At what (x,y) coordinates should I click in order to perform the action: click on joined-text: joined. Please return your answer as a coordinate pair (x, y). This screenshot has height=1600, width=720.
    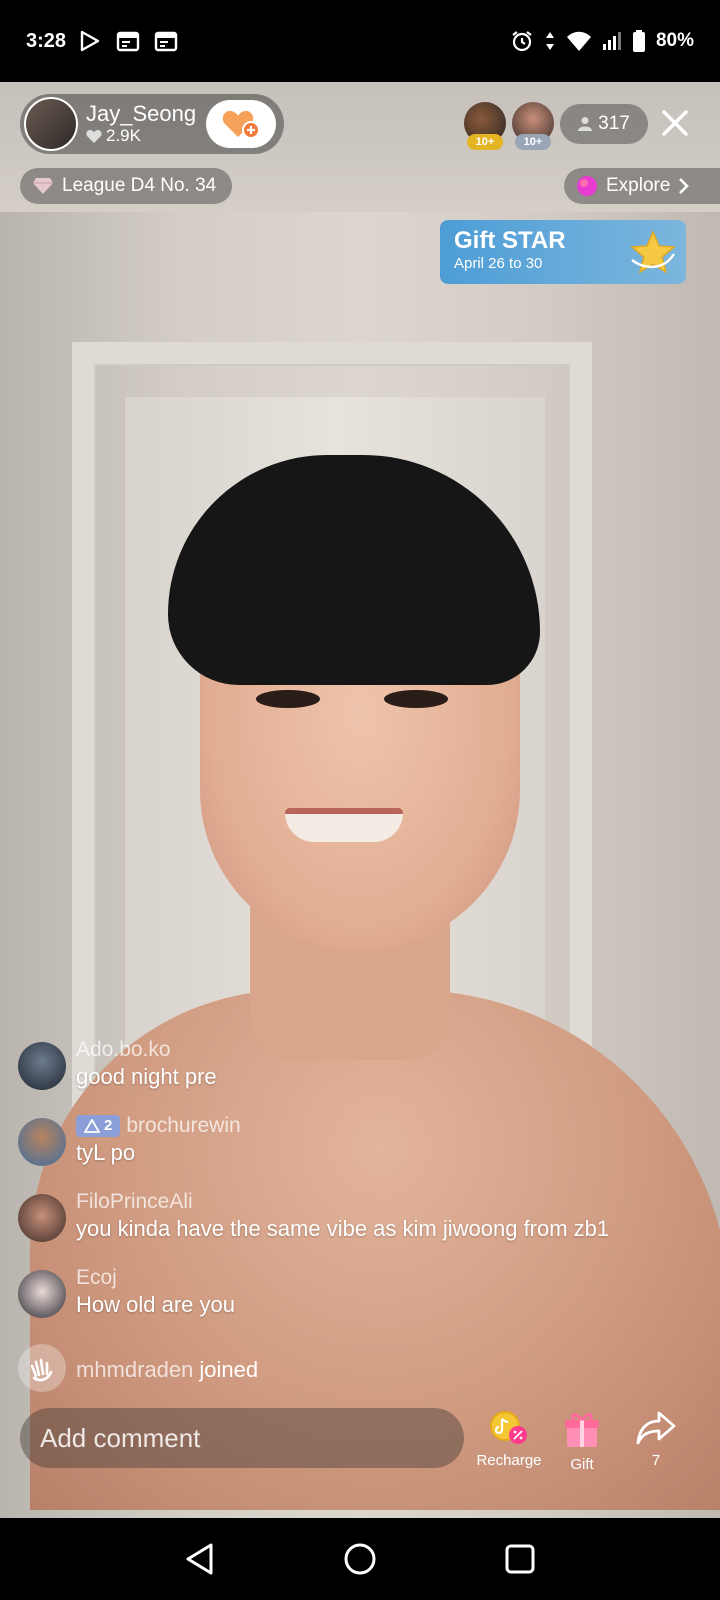
    Looking at the image, I should click on (229, 1369).